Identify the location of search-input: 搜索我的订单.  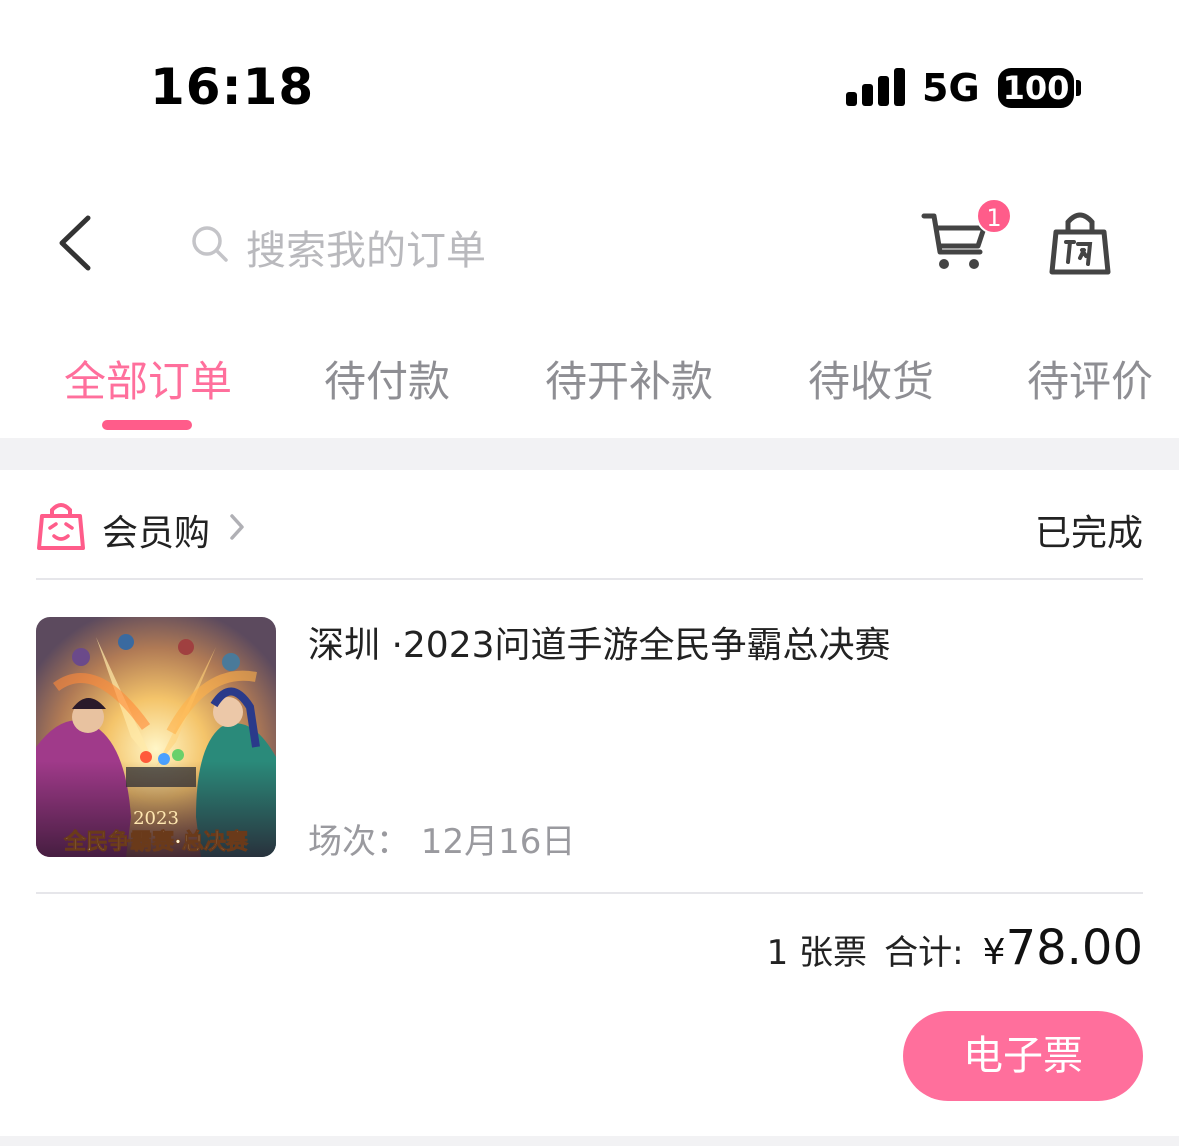
(490, 243).